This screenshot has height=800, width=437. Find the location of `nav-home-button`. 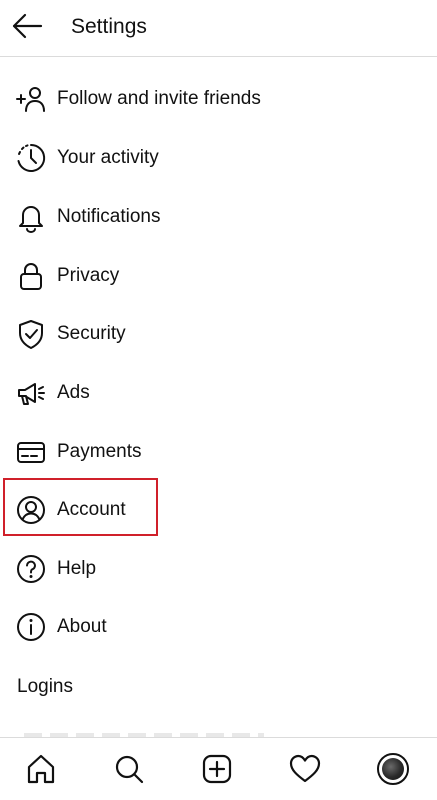

nav-home-button is located at coordinates (41, 769).